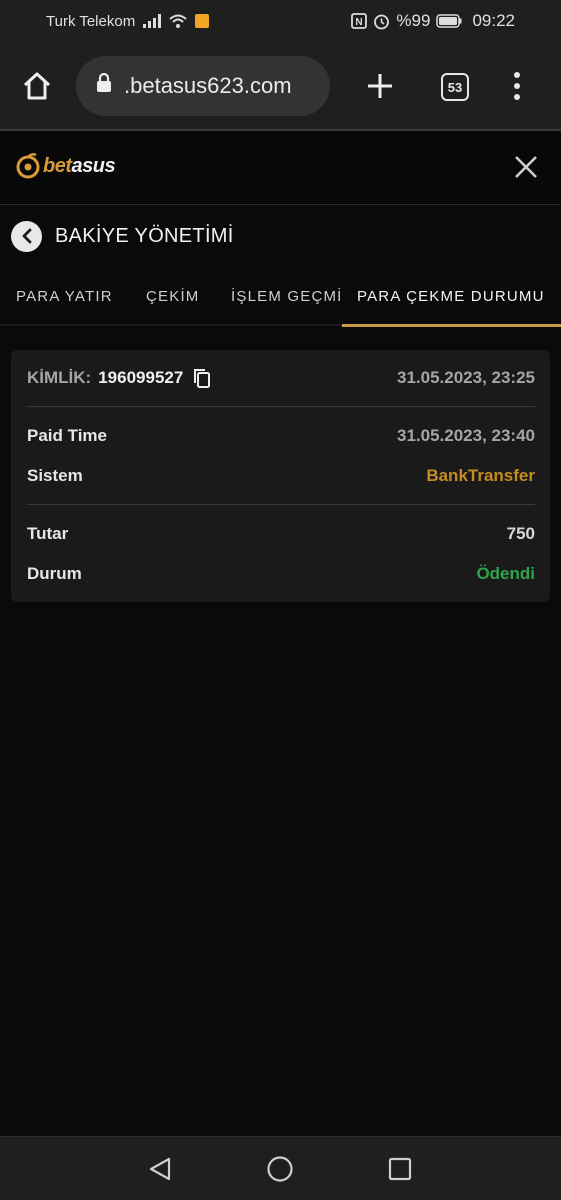  I want to click on more-vert-icon, so click(517, 86).